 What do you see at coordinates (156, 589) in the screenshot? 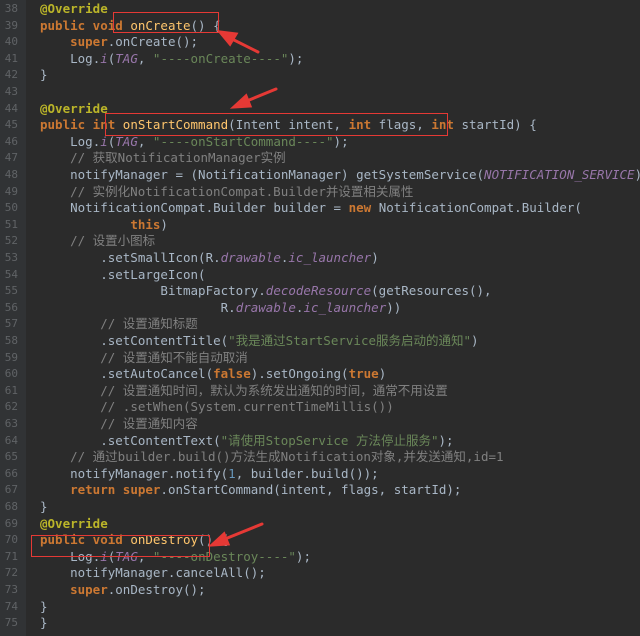
I see `code-token: .onDestroy();` at bounding box center [156, 589].